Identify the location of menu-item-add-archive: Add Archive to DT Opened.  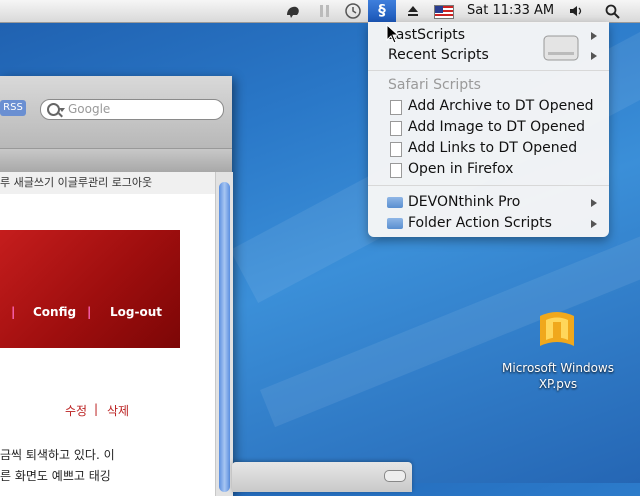
(488, 106).